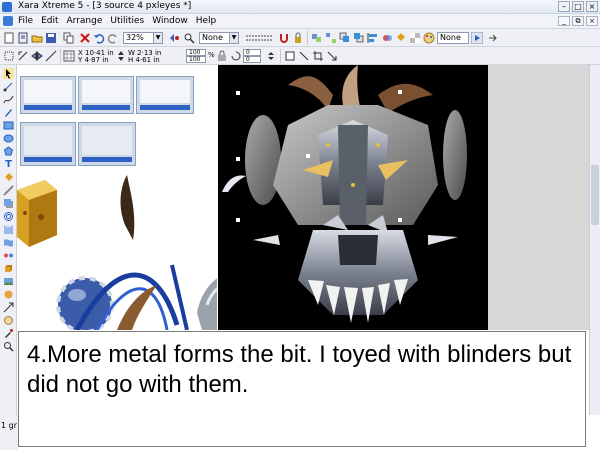  I want to click on bring-front-icon, so click(345, 38).